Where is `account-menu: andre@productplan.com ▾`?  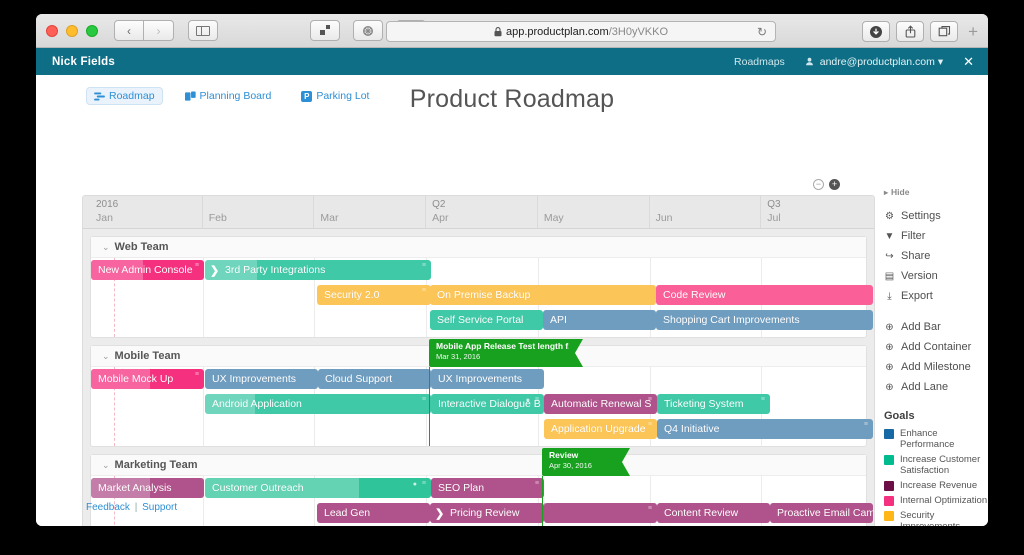 account-menu: andre@productplan.com ▾ is located at coordinates (874, 62).